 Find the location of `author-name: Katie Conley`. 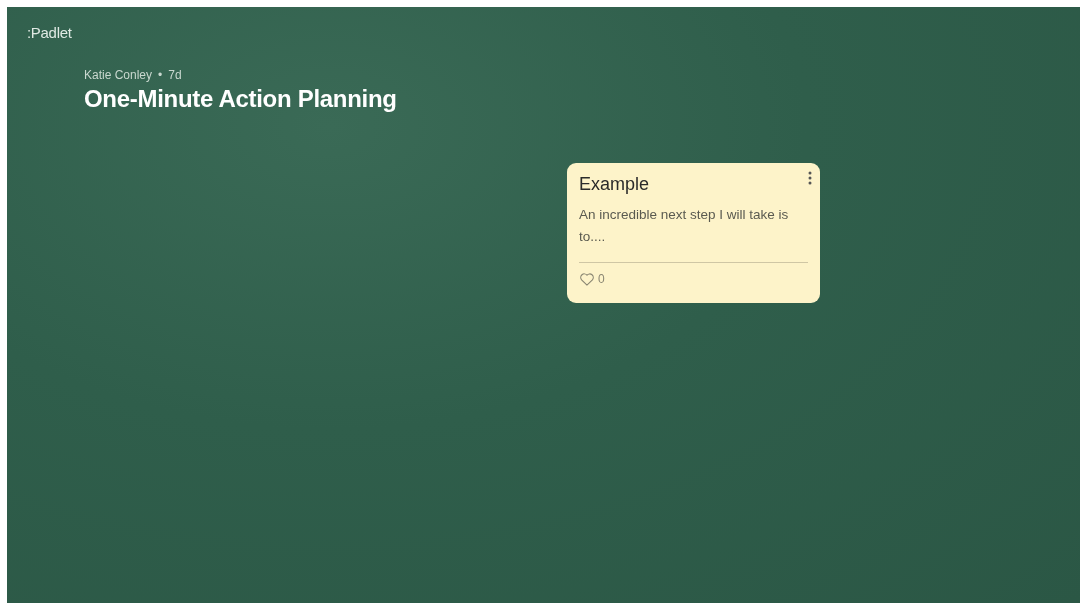

author-name: Katie Conley is located at coordinates (118, 75).